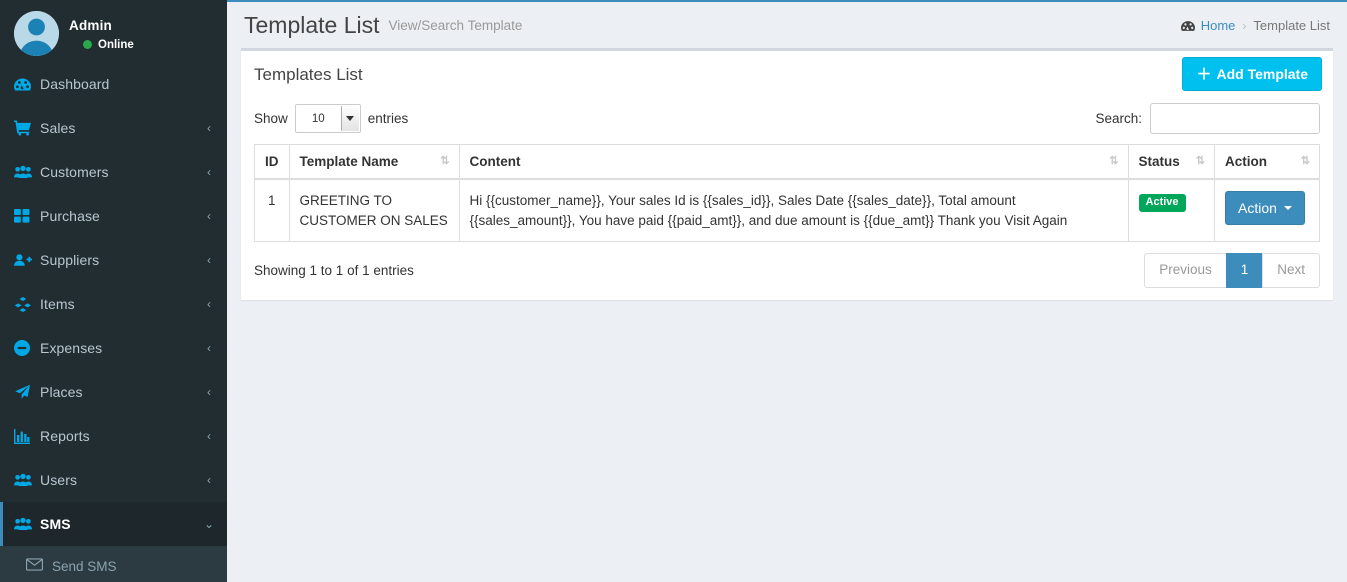 This screenshot has height=582, width=1347. Describe the element at coordinates (272, 210) in the screenshot. I see `cell-id: 1` at that location.